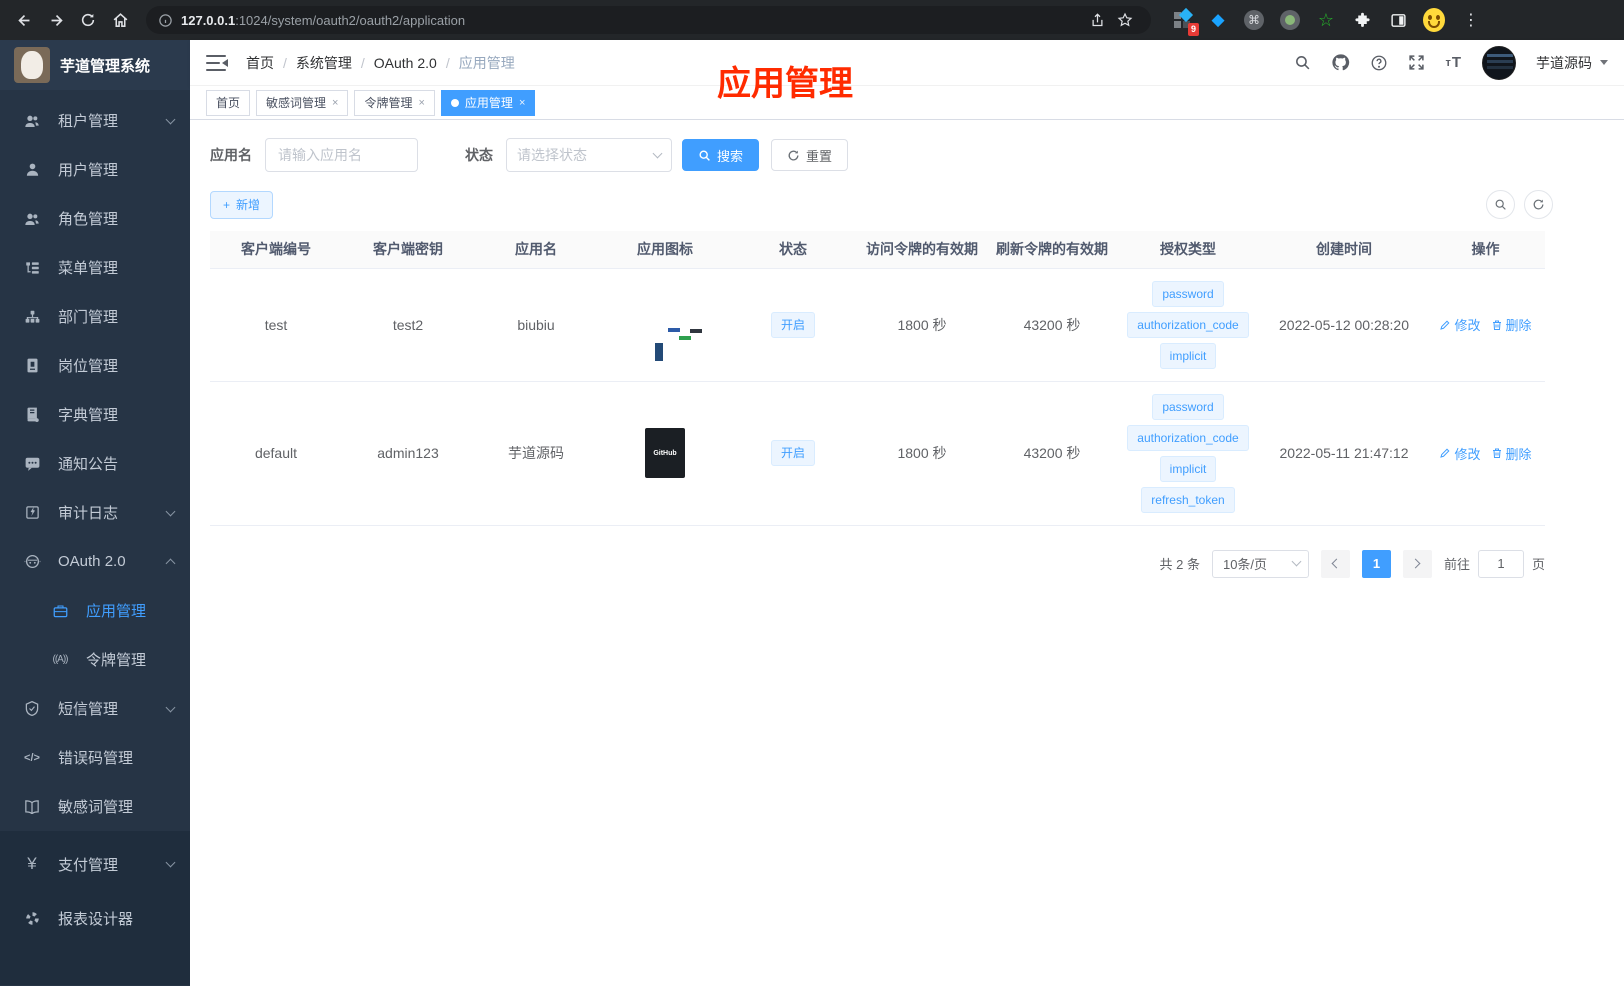  Describe the element at coordinates (1379, 63) in the screenshot. I see `help-icon` at that location.